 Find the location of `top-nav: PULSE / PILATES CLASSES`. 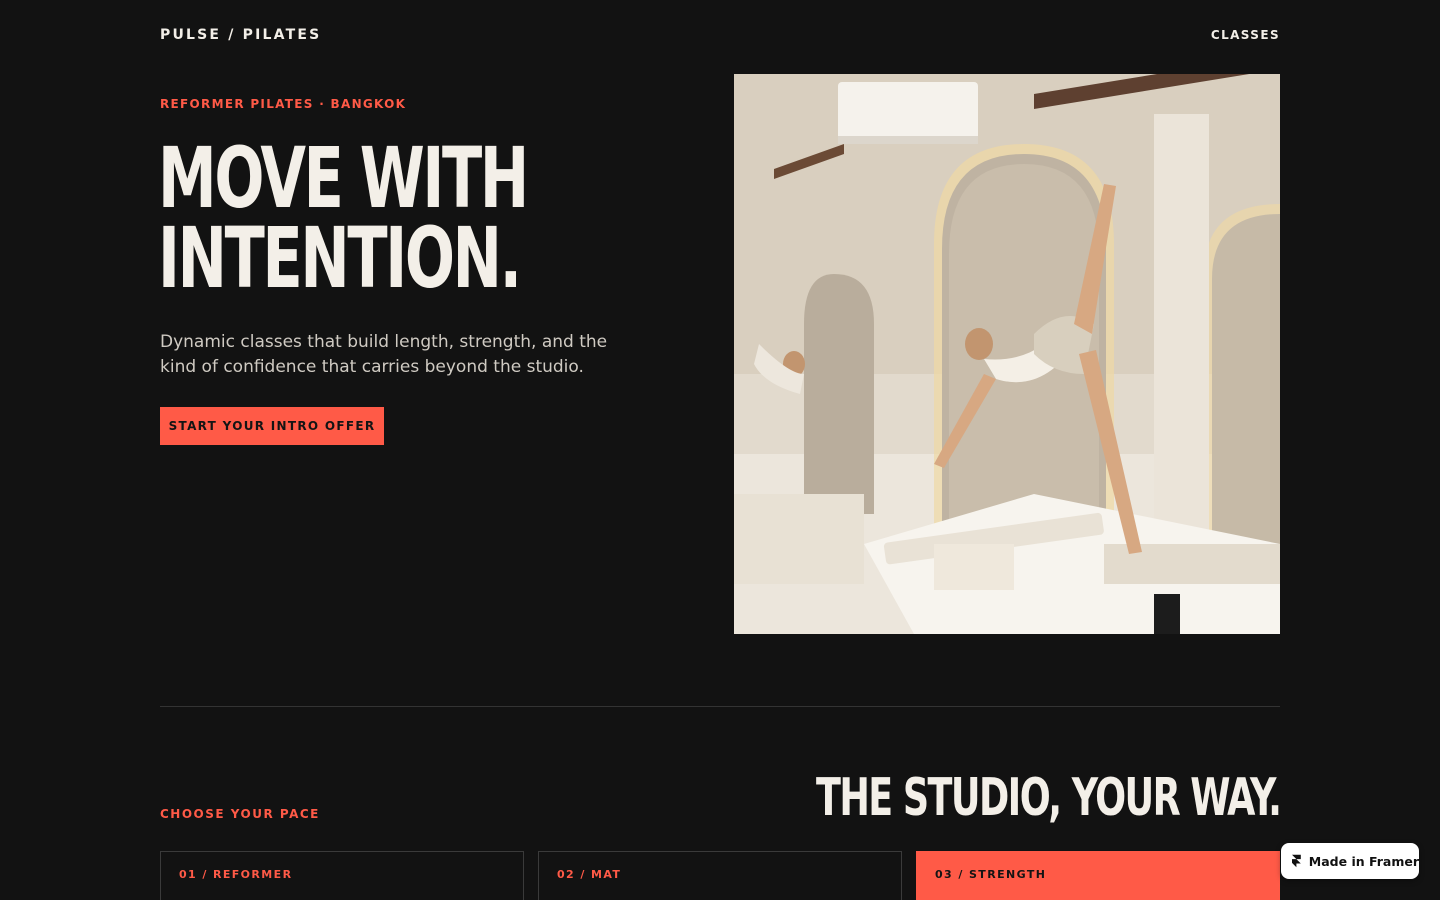

top-nav: PULSE / PILATES CLASSES is located at coordinates (720, 35).